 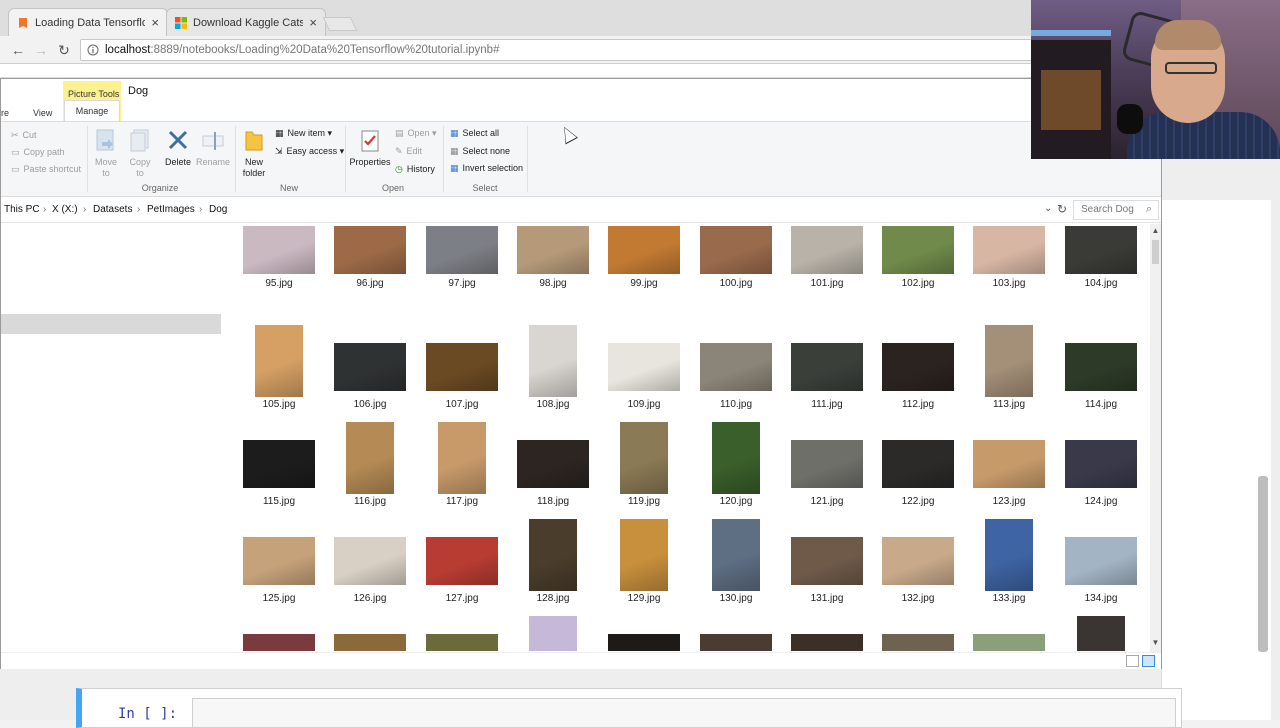 I want to click on file-item: 104.jpg, so click(x=1101, y=272).